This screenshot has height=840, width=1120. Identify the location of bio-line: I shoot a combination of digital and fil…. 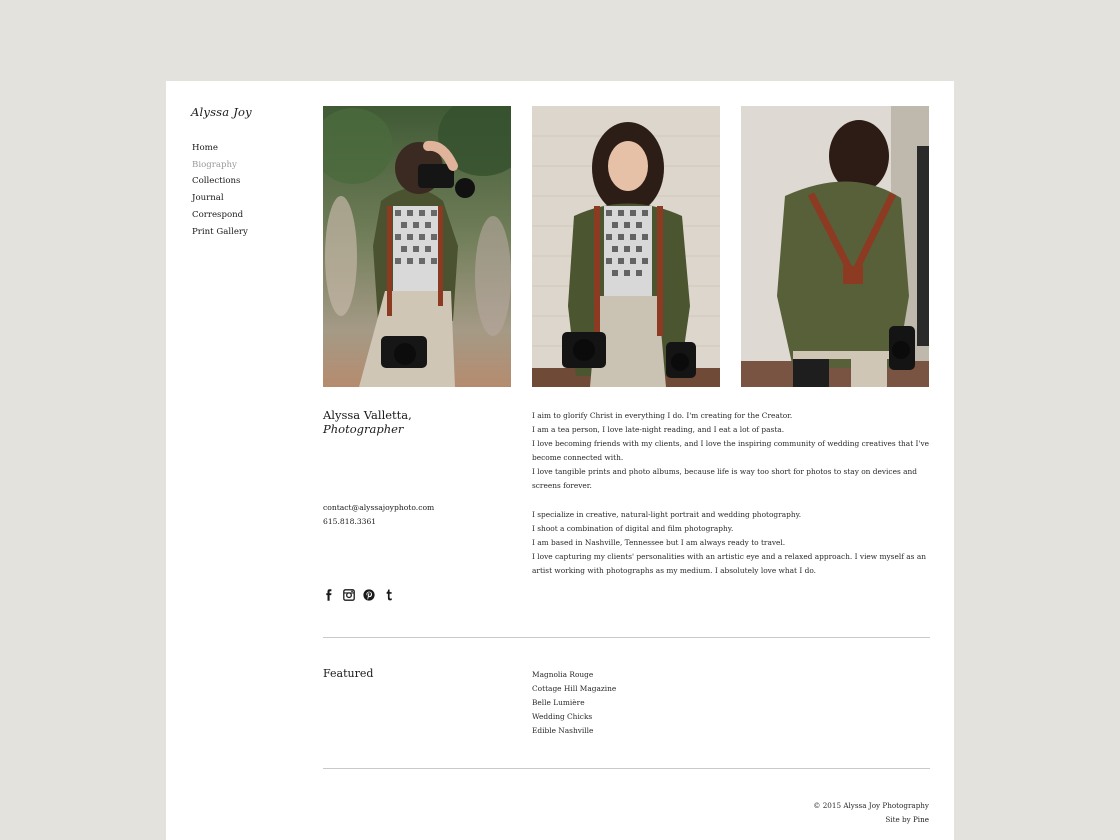
(633, 528).